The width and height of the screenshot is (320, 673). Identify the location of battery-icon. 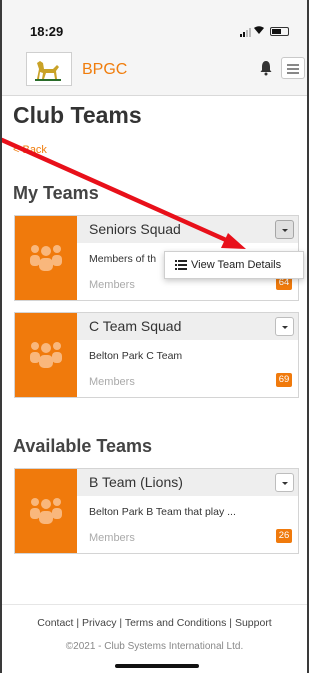
(279, 31).